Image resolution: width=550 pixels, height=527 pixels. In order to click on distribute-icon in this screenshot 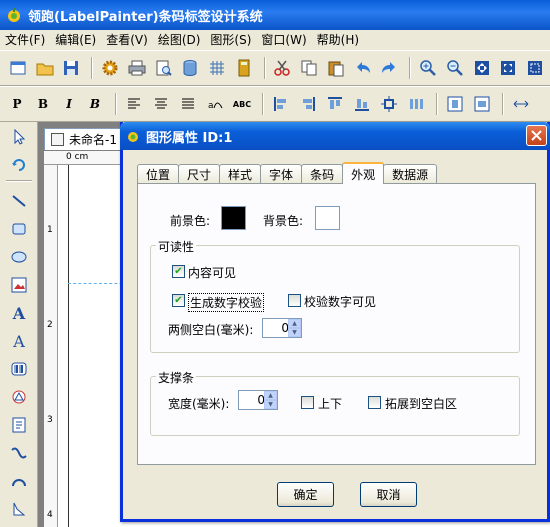, I will do `click(416, 104)`.